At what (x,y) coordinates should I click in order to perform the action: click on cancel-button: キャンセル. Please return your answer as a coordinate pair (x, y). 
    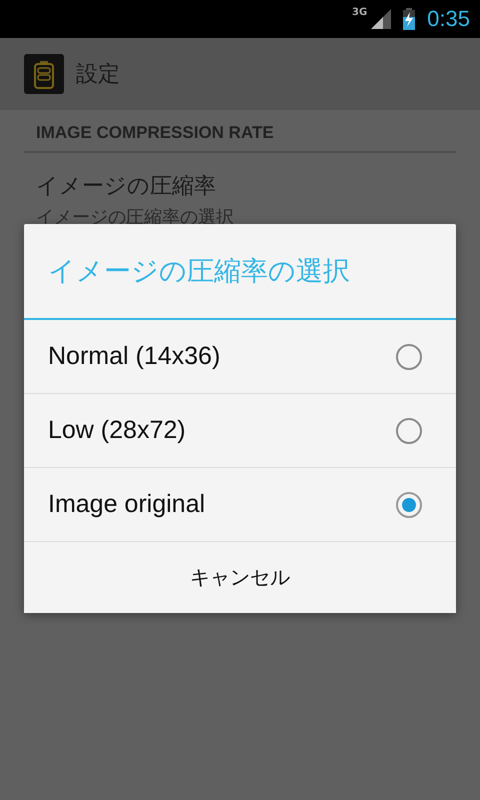
    Looking at the image, I should click on (240, 577).